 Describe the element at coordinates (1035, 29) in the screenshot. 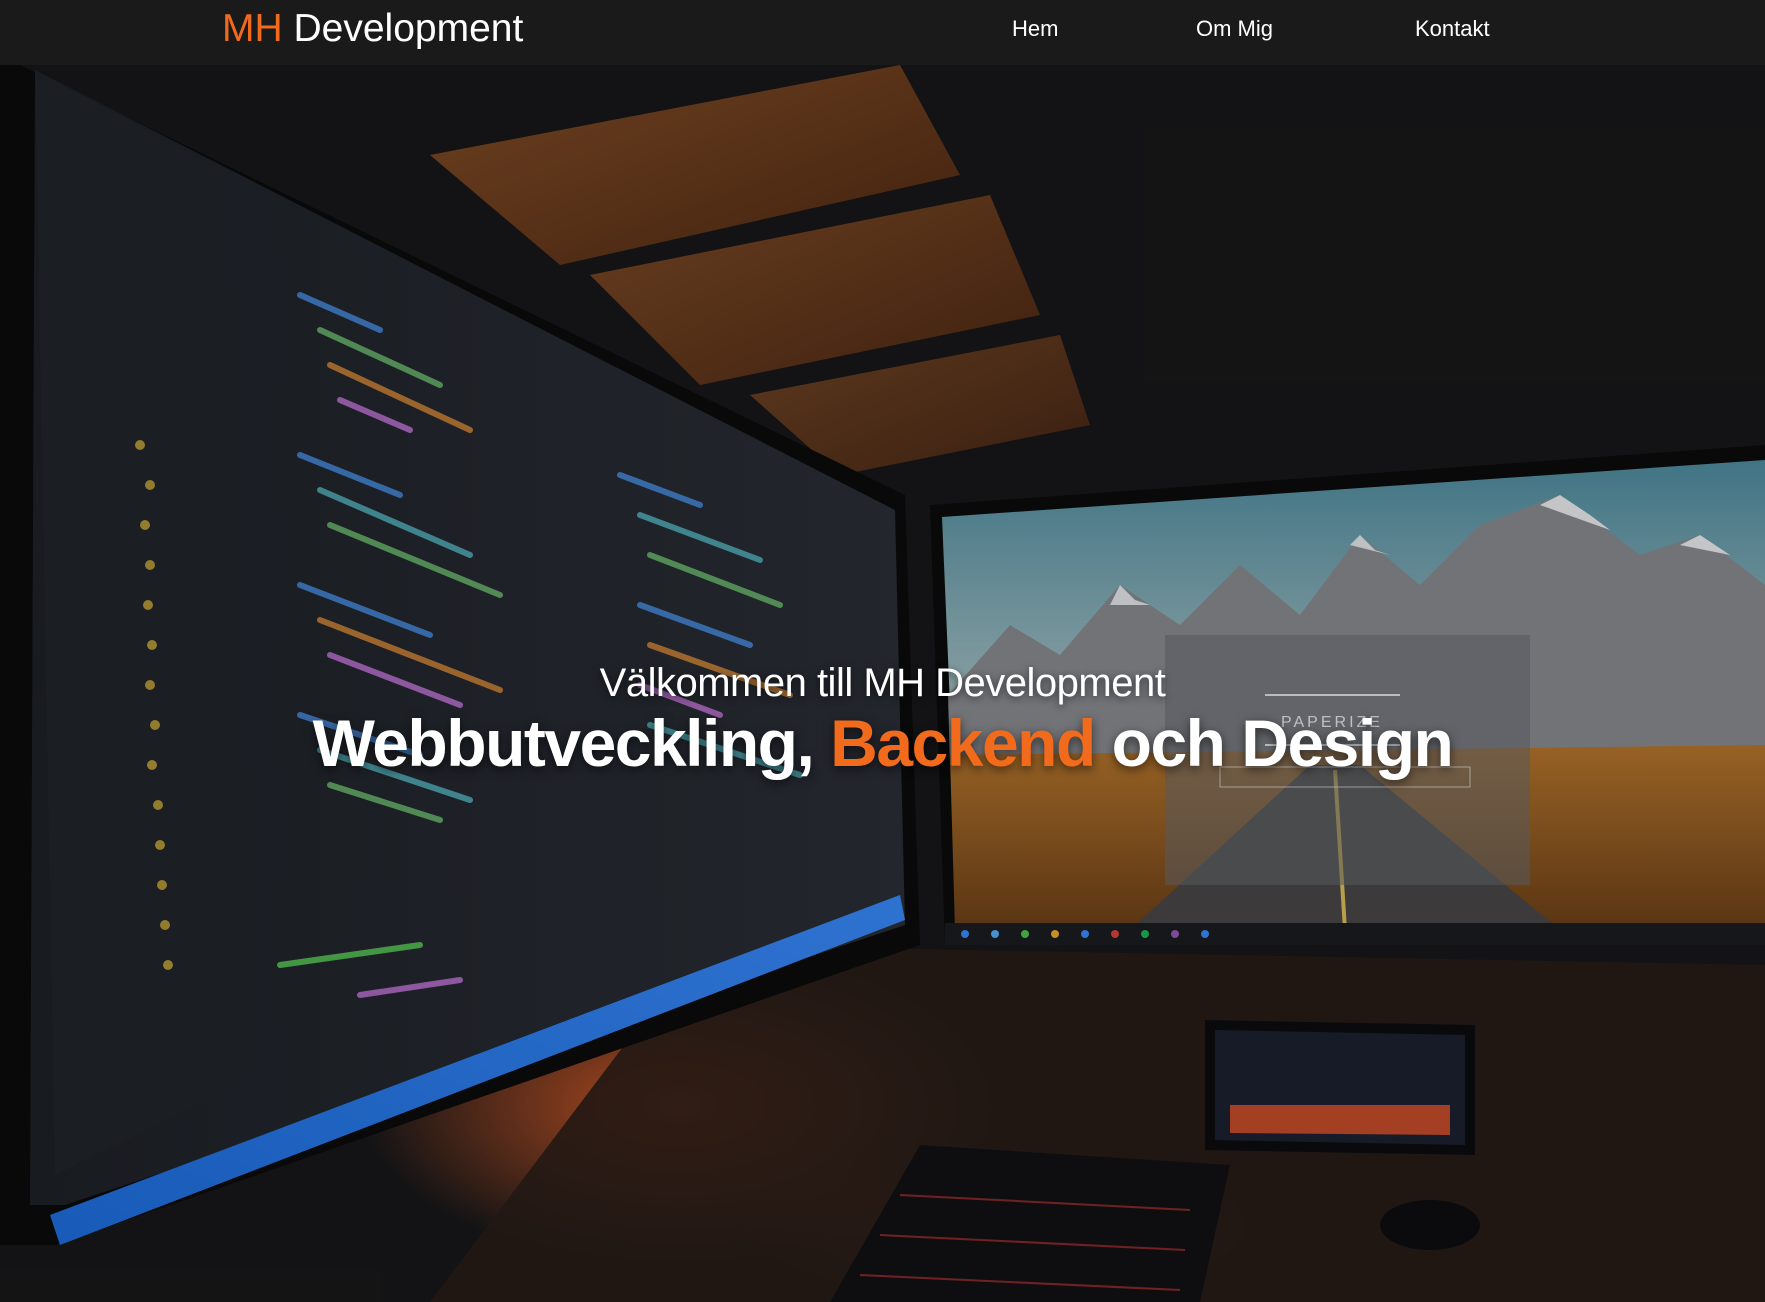

I see `nav-link-hem: Hem` at that location.